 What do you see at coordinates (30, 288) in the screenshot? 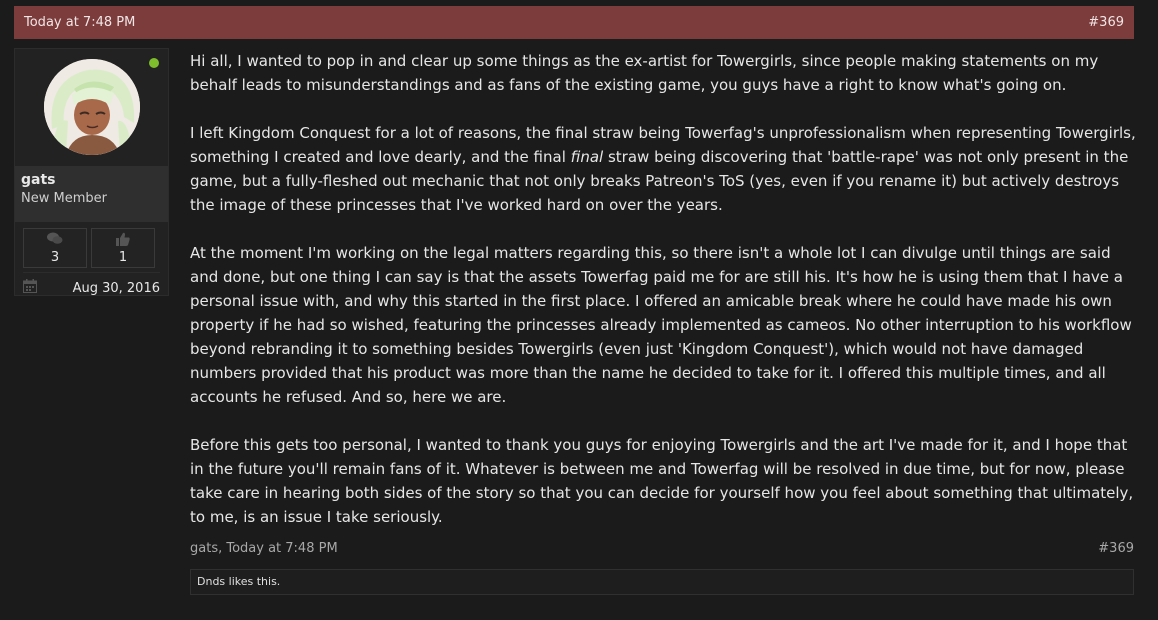
I see `calendar-icon` at bounding box center [30, 288].